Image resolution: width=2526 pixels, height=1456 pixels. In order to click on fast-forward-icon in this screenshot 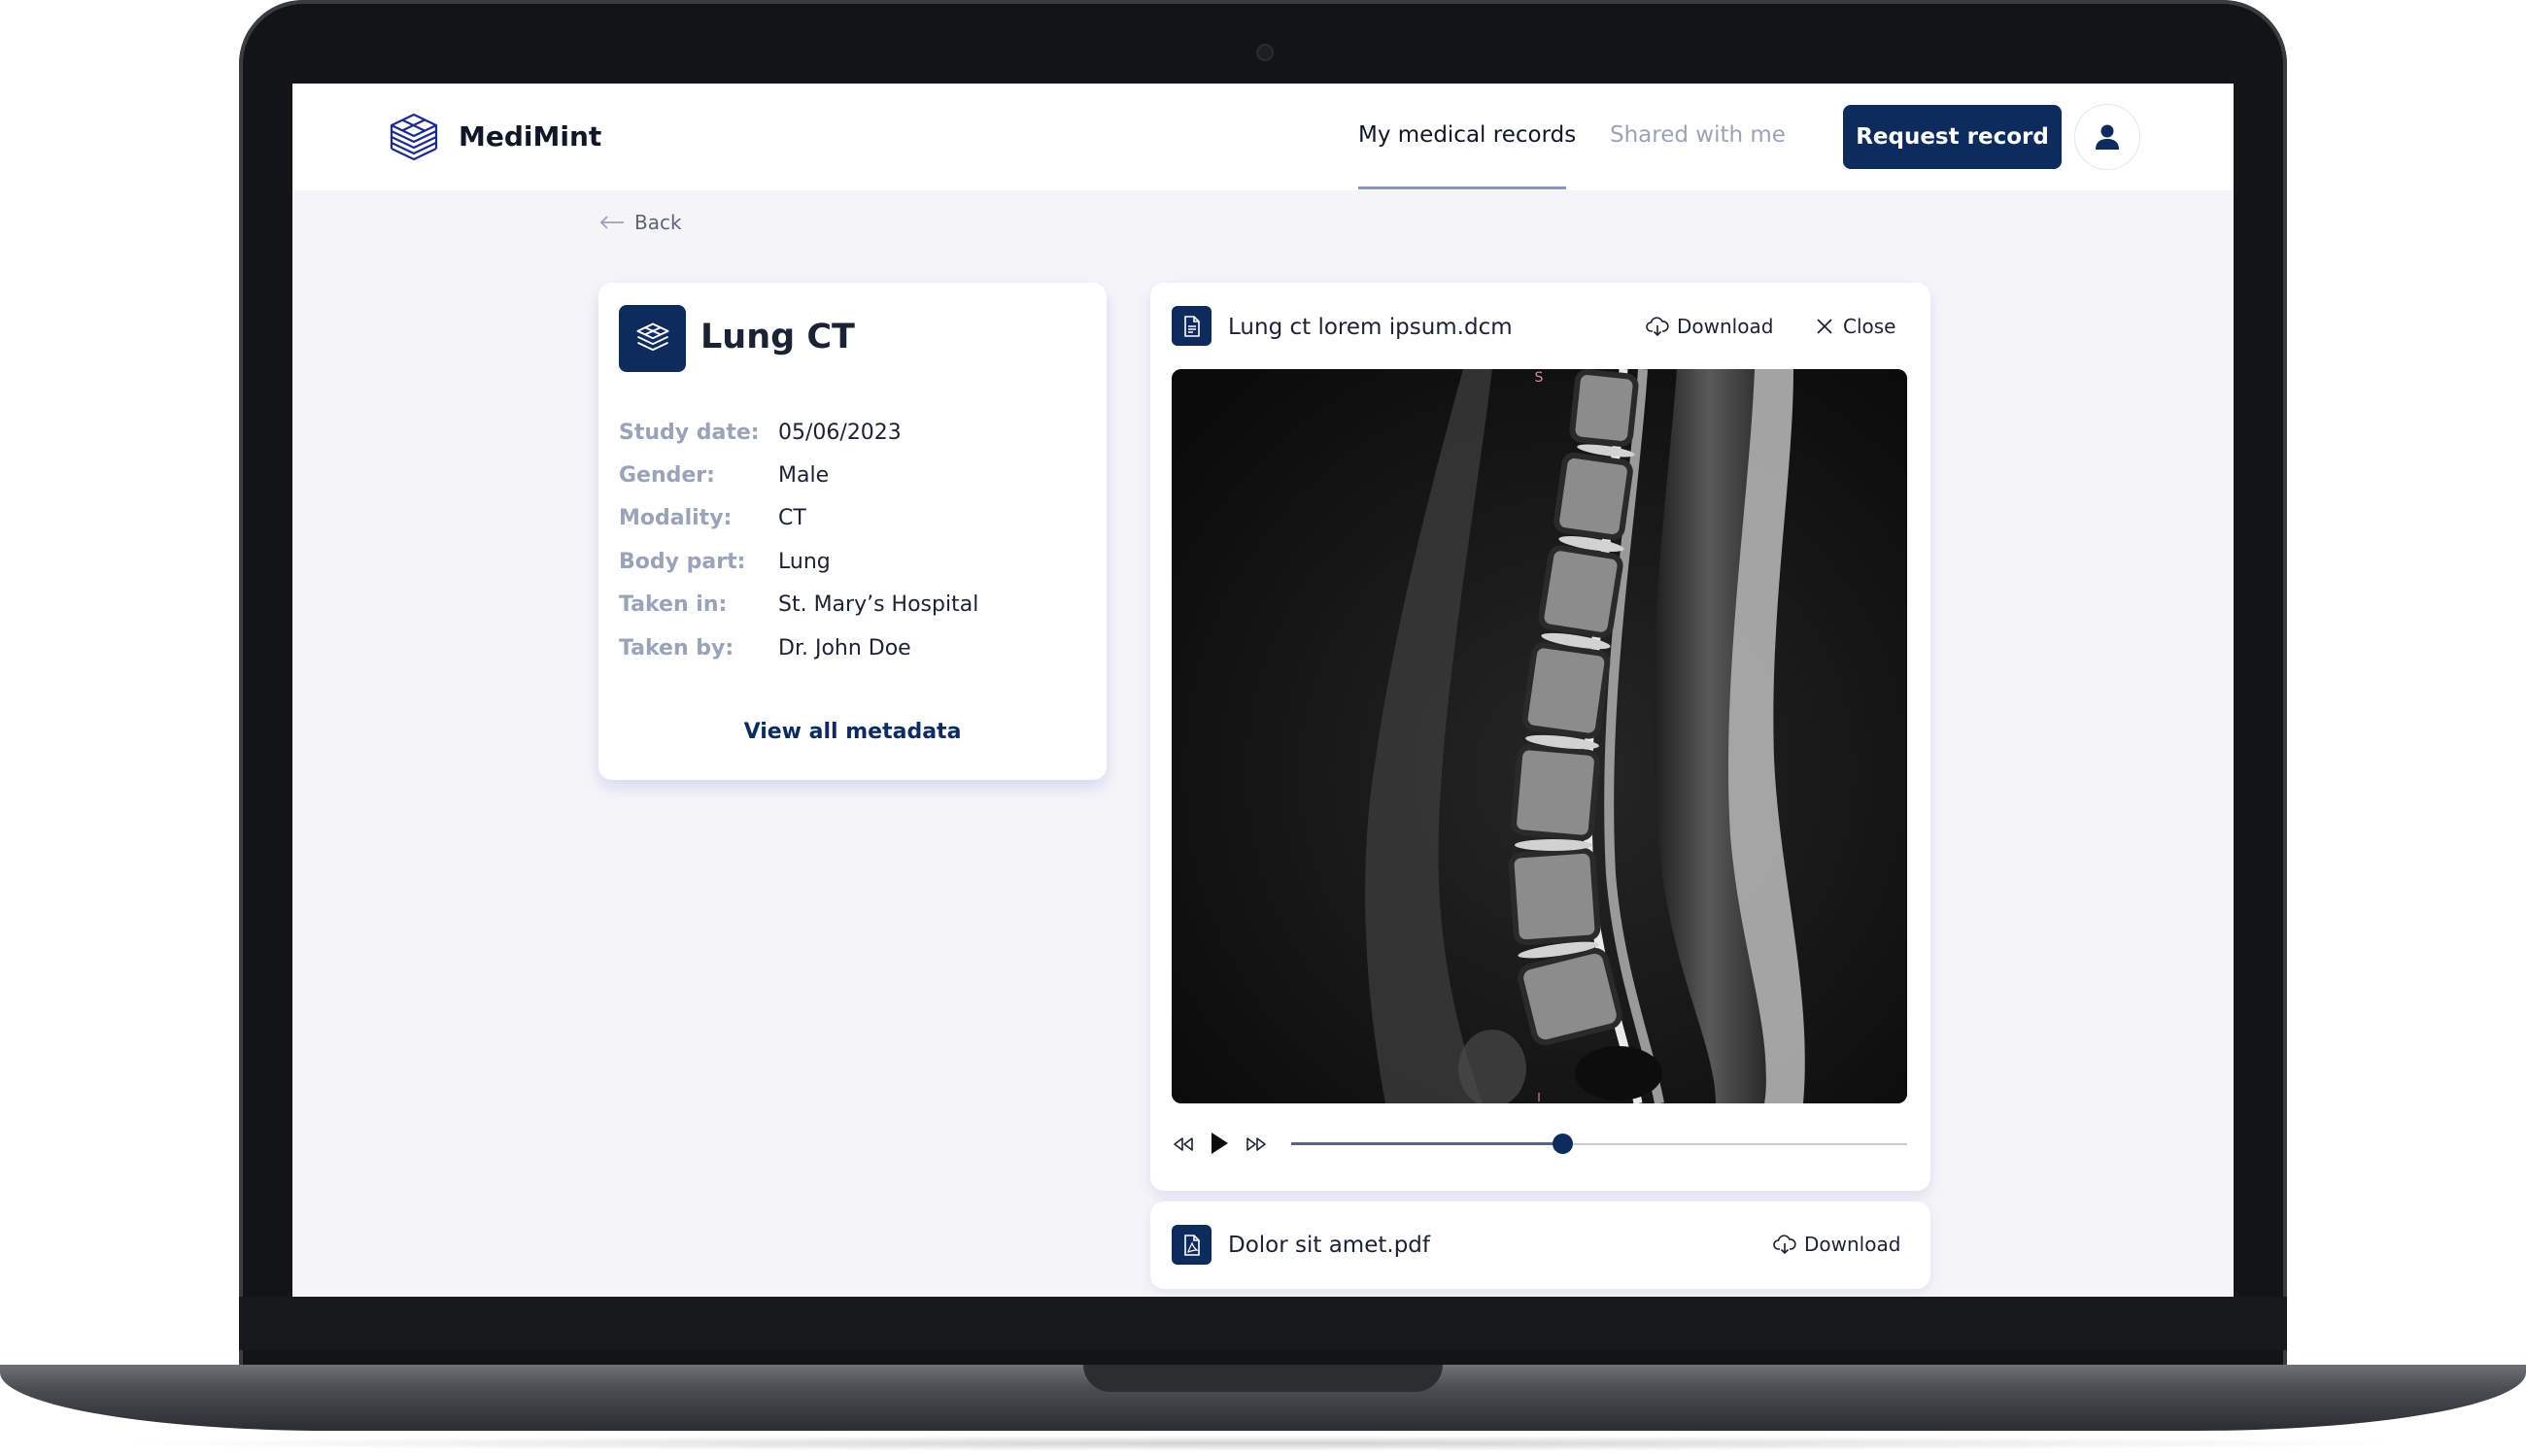, I will do `click(1256, 1144)`.